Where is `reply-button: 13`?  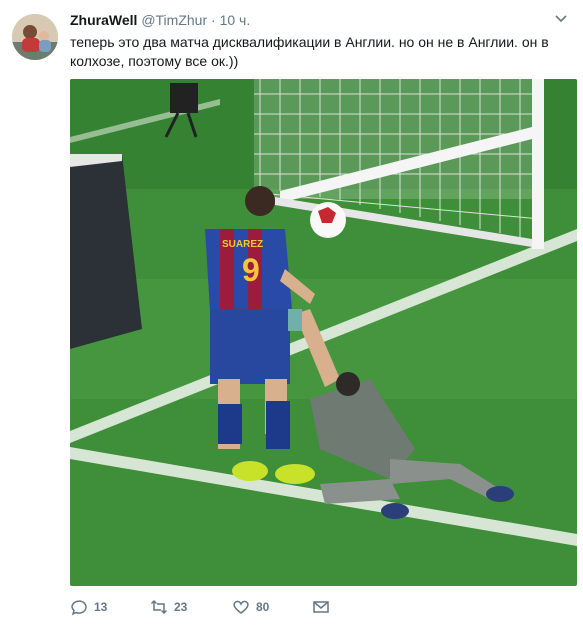 reply-button: 13 is located at coordinates (88, 607).